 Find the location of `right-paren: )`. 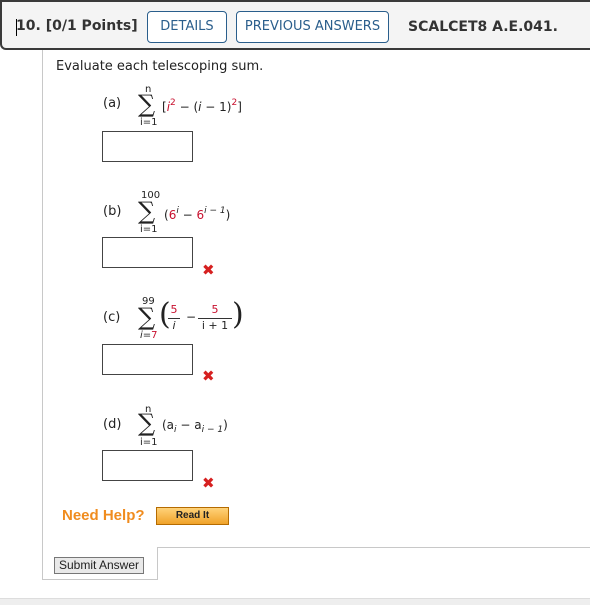

right-paren: ) is located at coordinates (238, 314).